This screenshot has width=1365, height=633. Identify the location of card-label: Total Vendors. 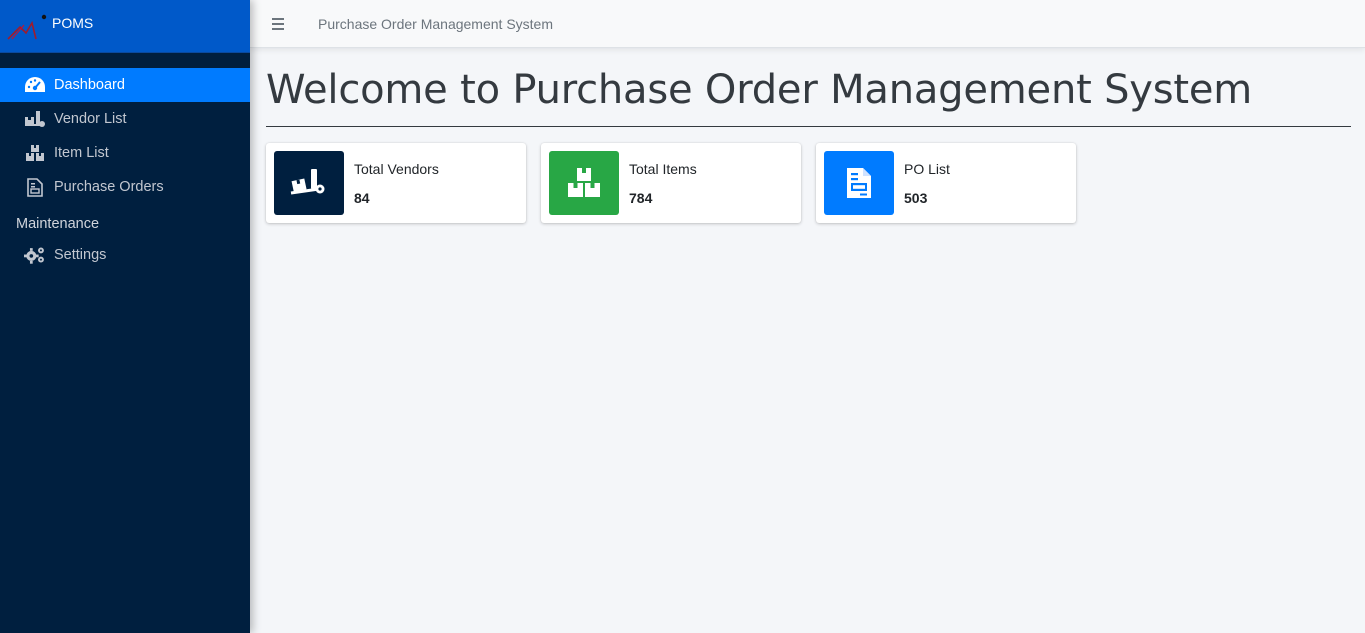
(396, 168).